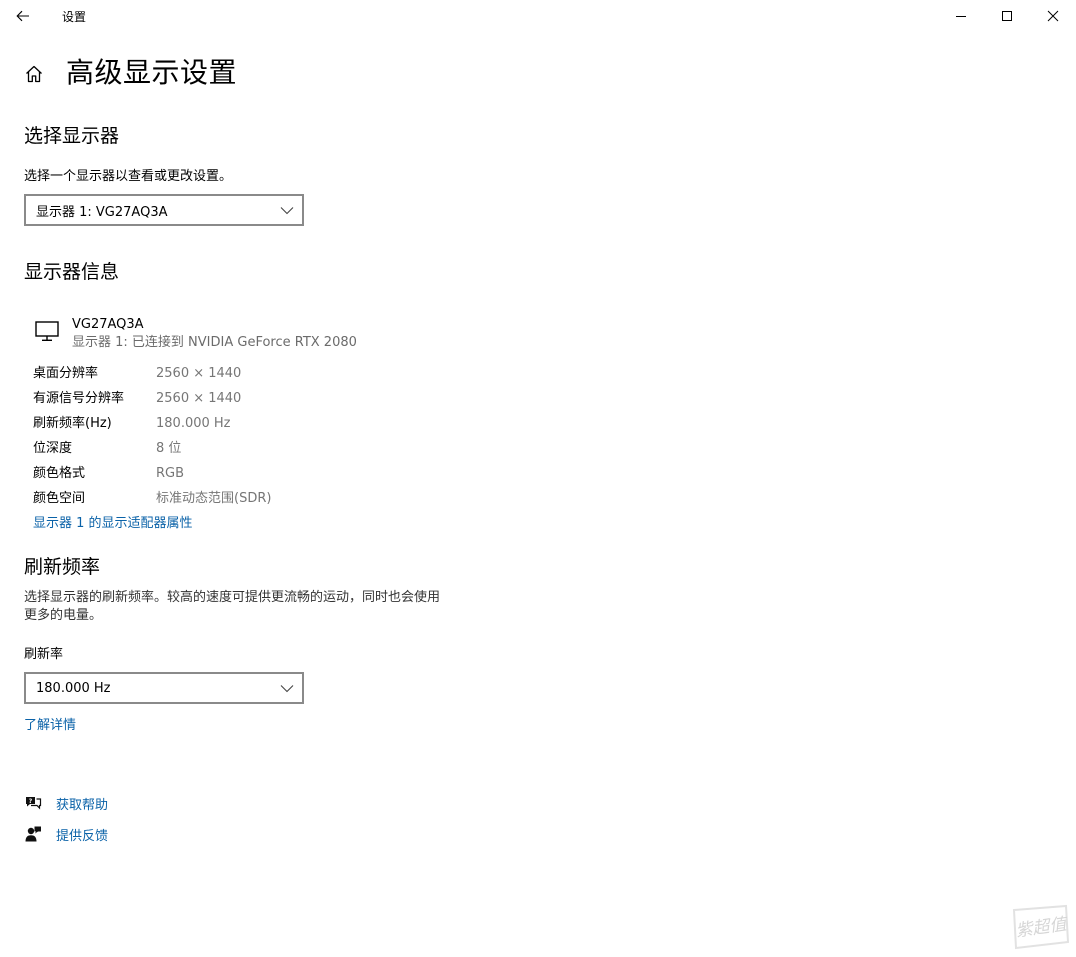 The height and width of the screenshot is (957, 1076). I want to click on info-row-color-space: 颜色空间 标准动态范围(SDR), so click(233, 499).